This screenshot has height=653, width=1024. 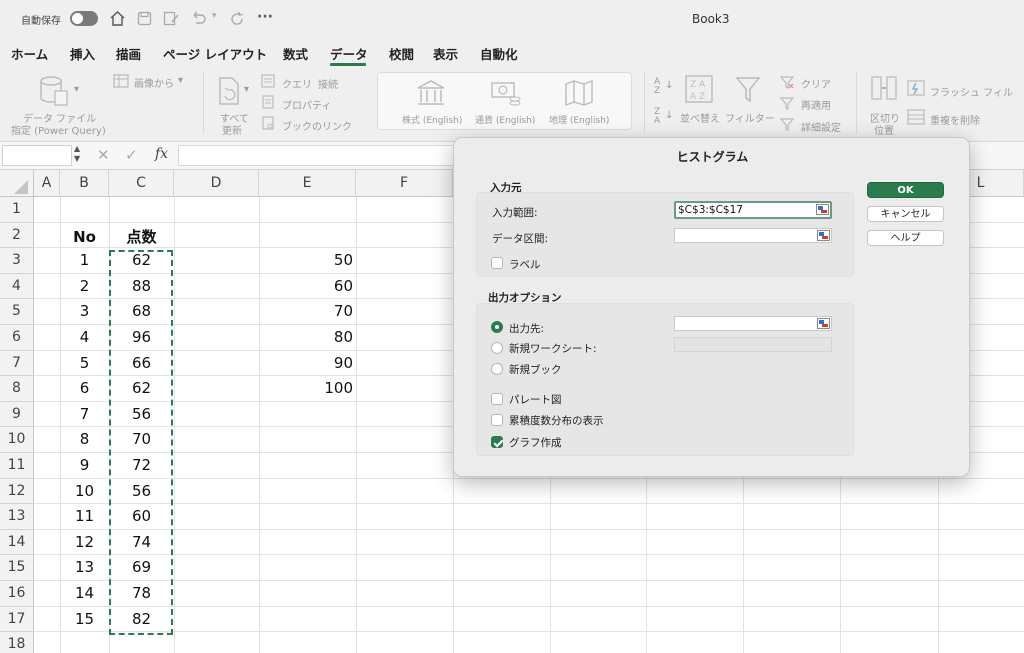 I want to click on new-worksheet-name-field, so click(x=753, y=344).